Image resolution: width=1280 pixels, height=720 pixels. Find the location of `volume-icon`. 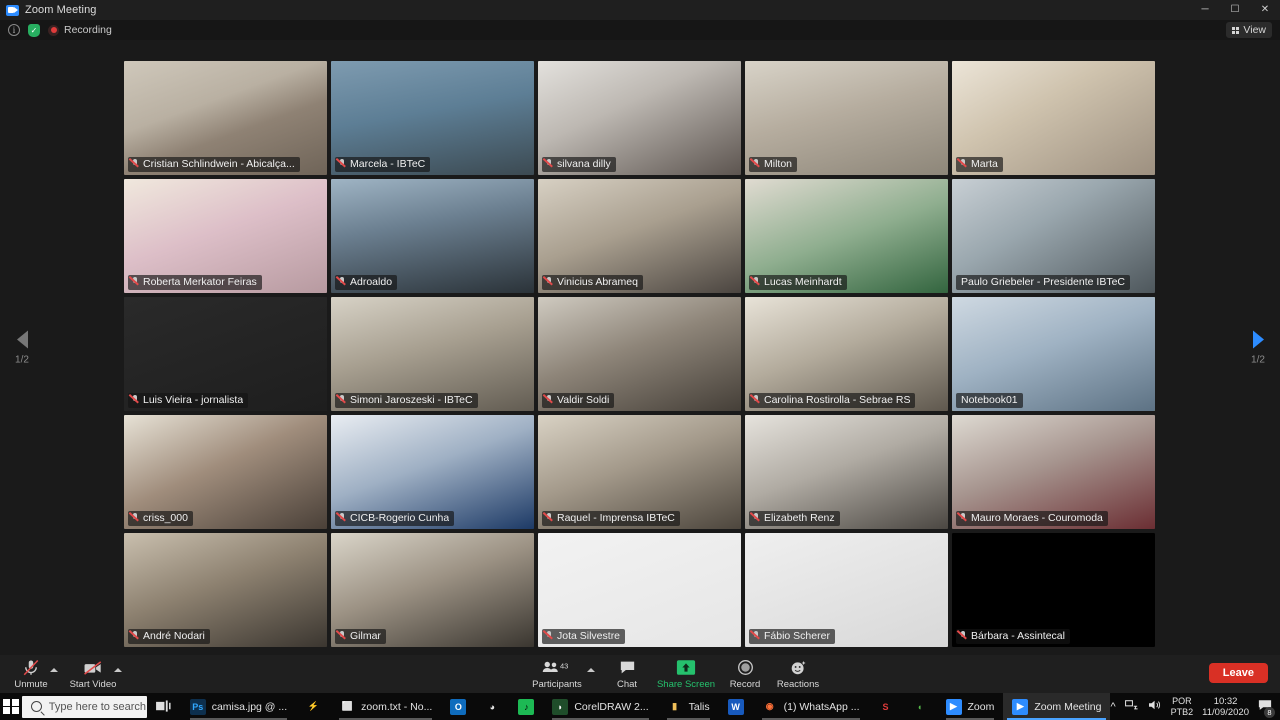

volume-icon is located at coordinates (1155, 706).